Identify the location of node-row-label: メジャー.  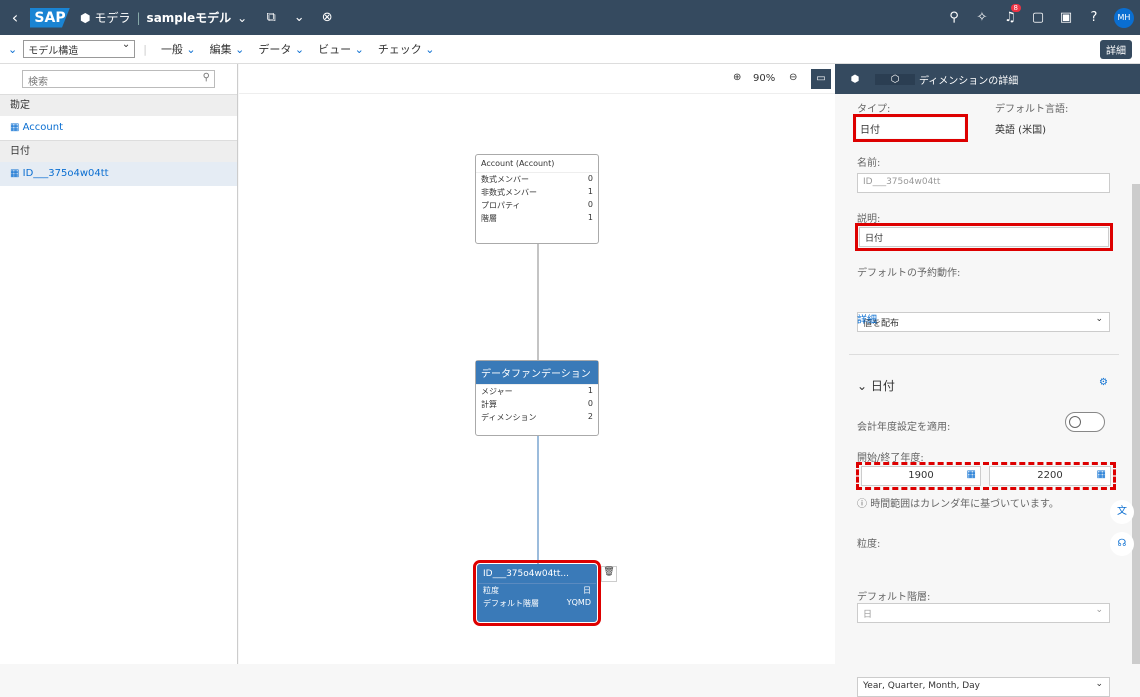
(497, 391).